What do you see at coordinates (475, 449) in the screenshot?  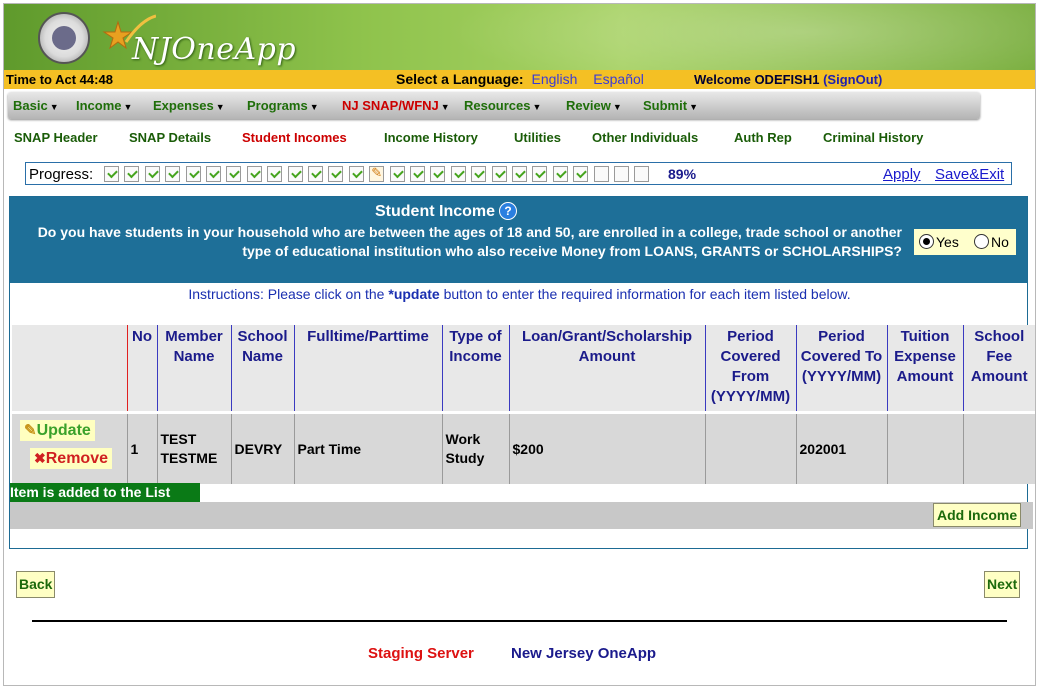 I see `cell-type-of-income: Work Study` at bounding box center [475, 449].